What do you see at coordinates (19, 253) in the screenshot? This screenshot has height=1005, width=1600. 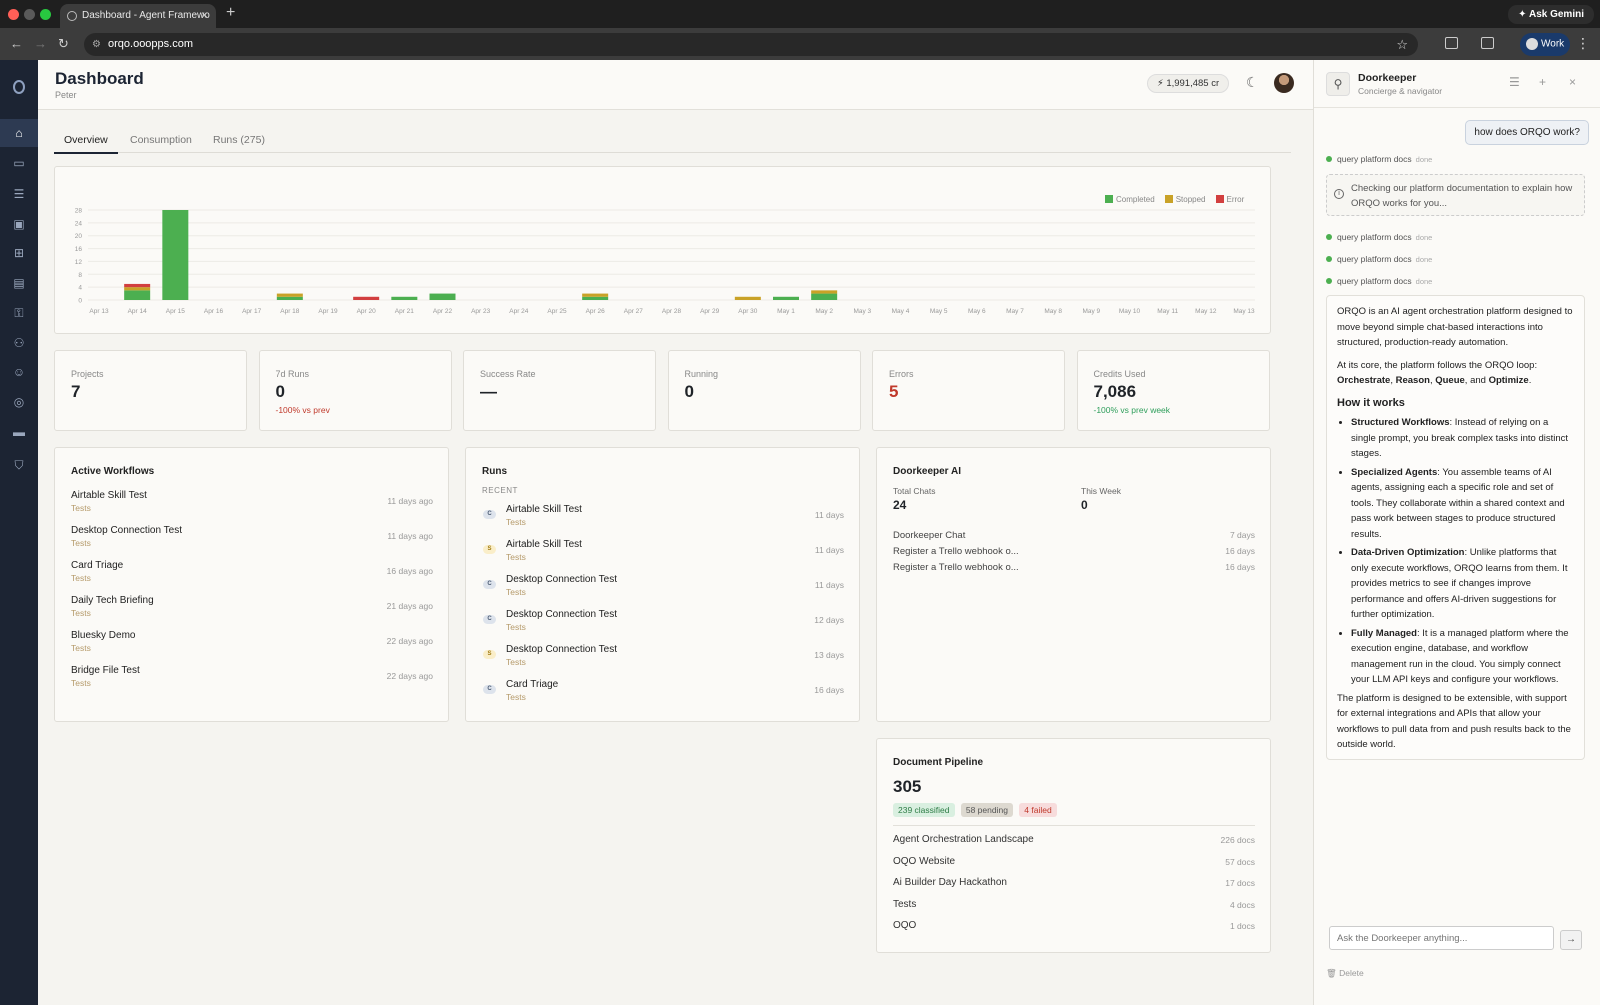 I see `sidebar-grid-icon: ⊞` at bounding box center [19, 253].